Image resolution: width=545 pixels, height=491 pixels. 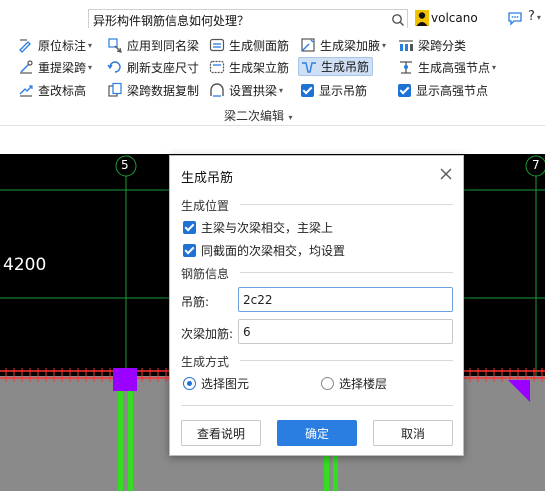 What do you see at coordinates (309, 67) in the screenshot?
I see `hanger-rebar-icon` at bounding box center [309, 67].